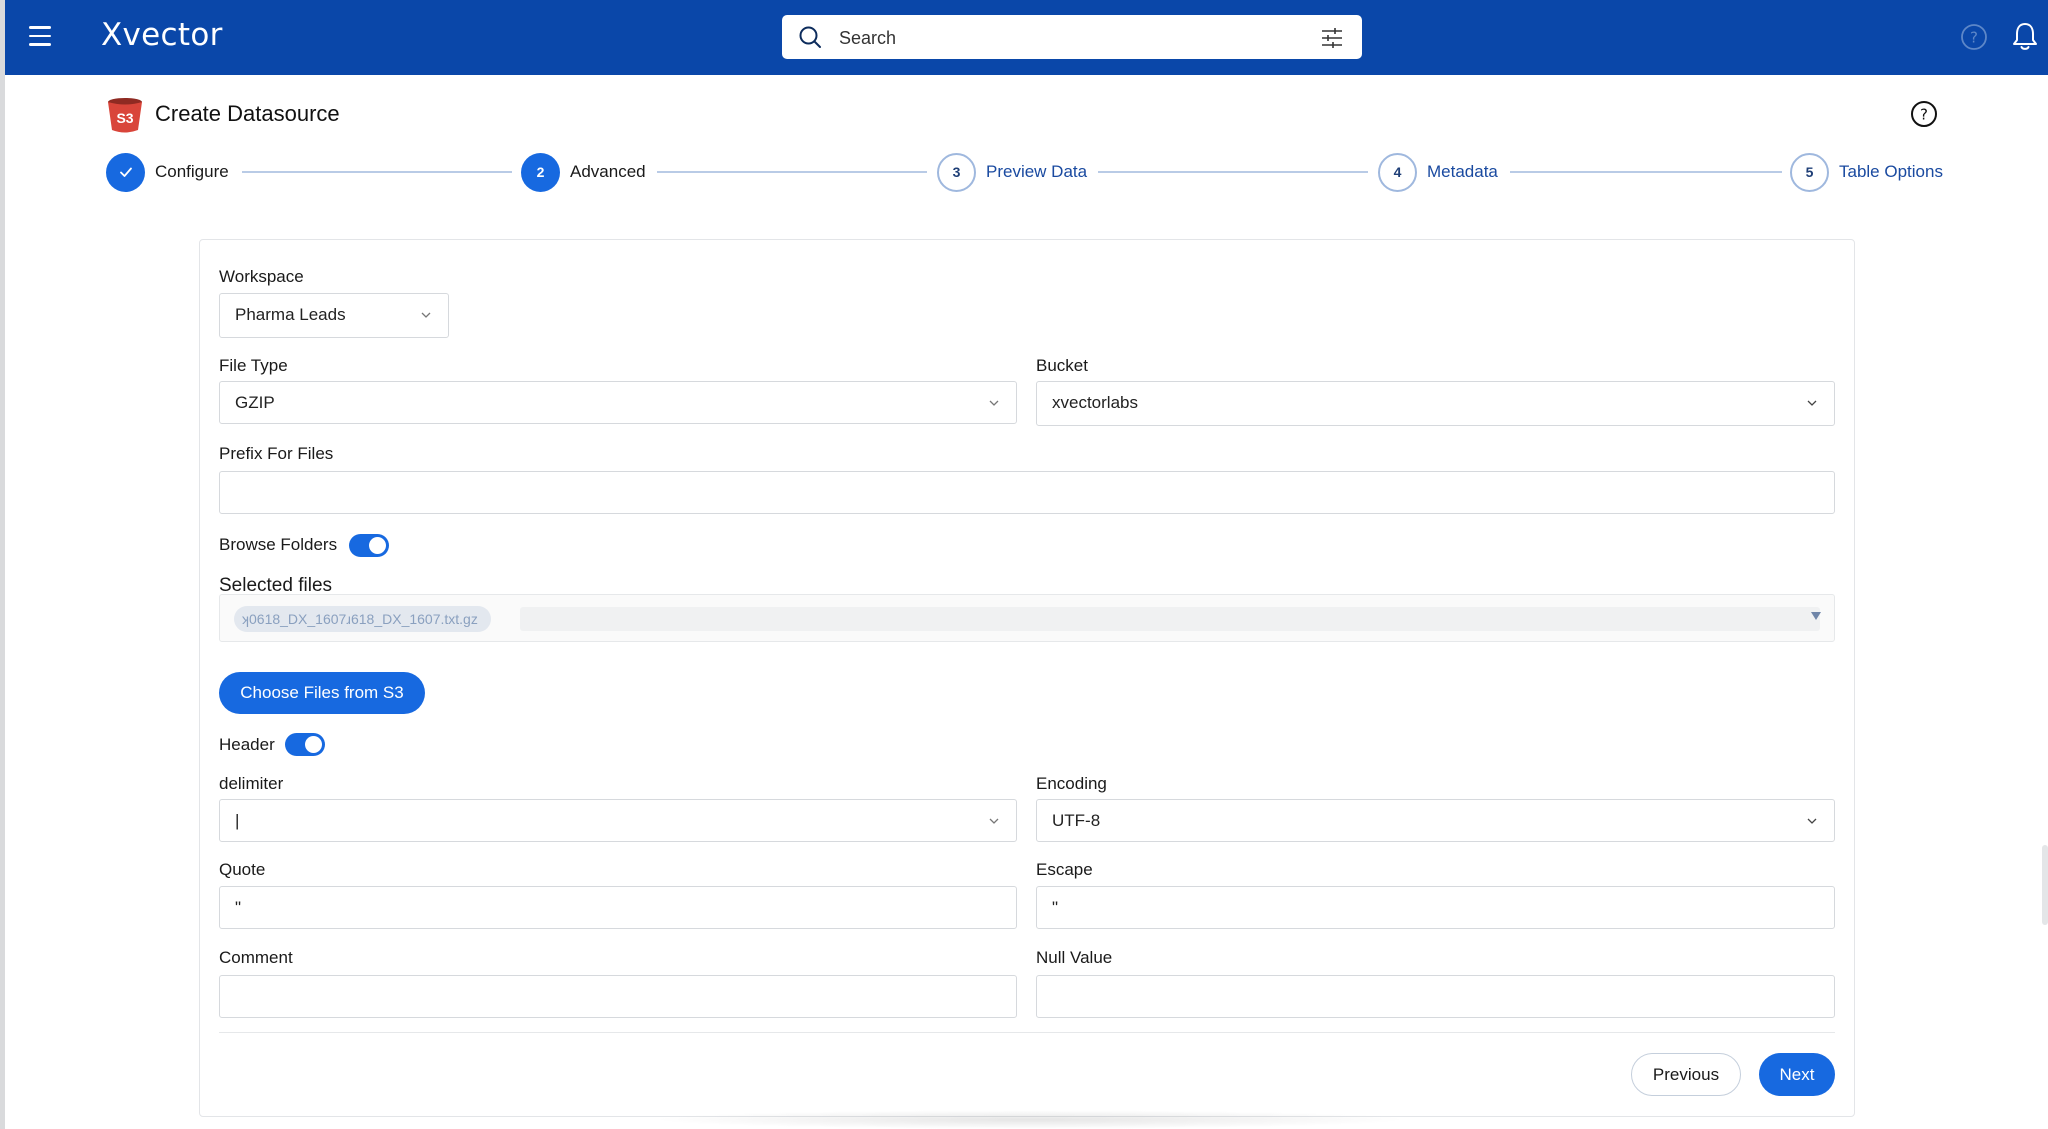 The height and width of the screenshot is (1129, 2048). I want to click on bell-icon, so click(2025, 36).